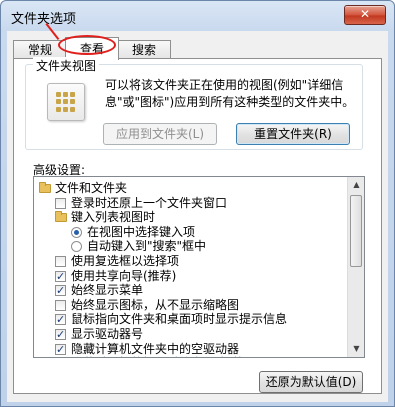  What do you see at coordinates (124, 275) in the screenshot?
I see `settings-item-label: 使用共享向导(推荐)` at bounding box center [124, 275].